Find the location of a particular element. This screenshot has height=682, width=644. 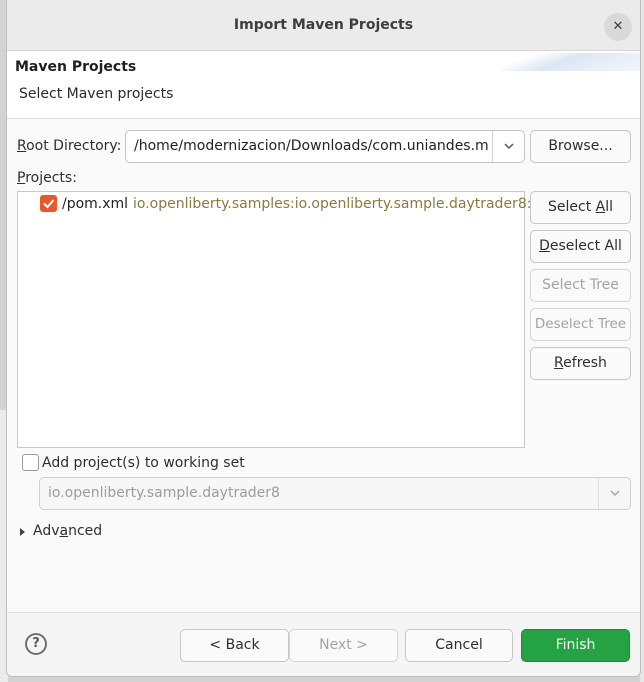

working-set-combo: io.openliberty.sample.daytrader8 is located at coordinates (335, 493).